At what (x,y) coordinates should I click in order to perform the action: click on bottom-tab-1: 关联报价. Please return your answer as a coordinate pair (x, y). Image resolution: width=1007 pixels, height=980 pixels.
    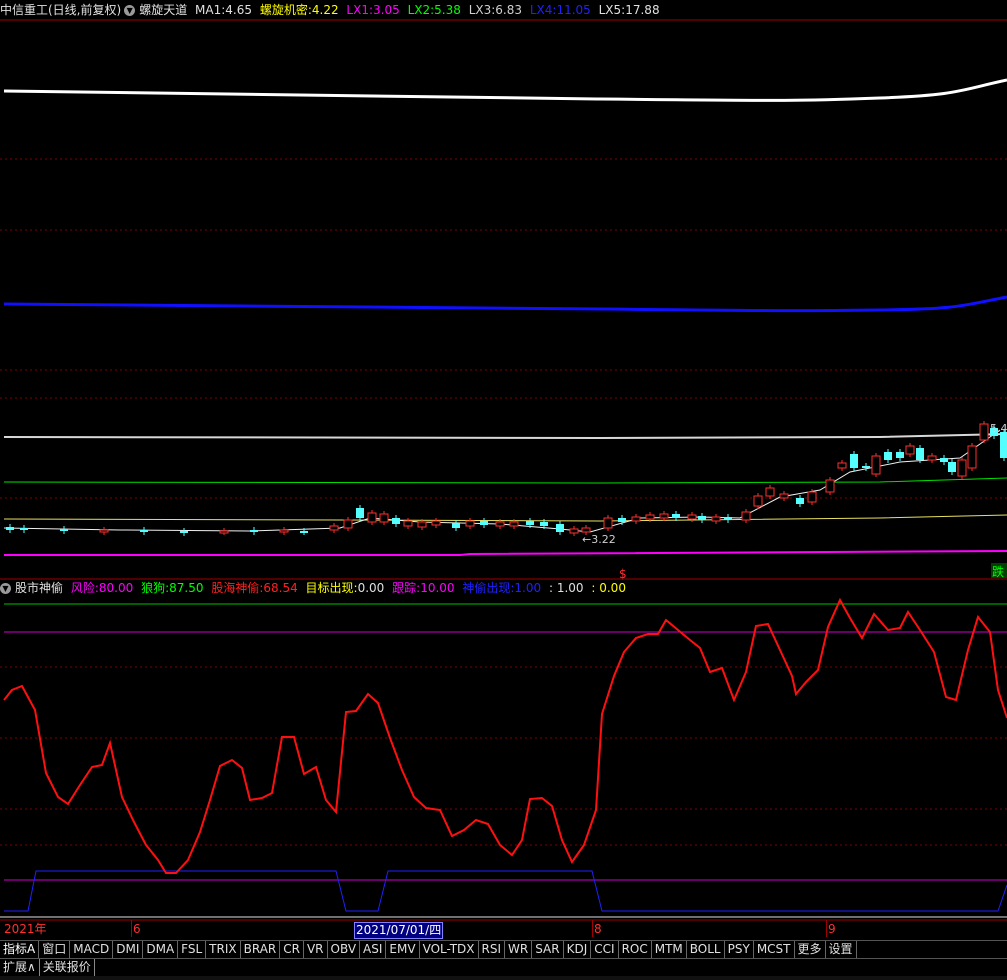
    Looking at the image, I should click on (67, 967).